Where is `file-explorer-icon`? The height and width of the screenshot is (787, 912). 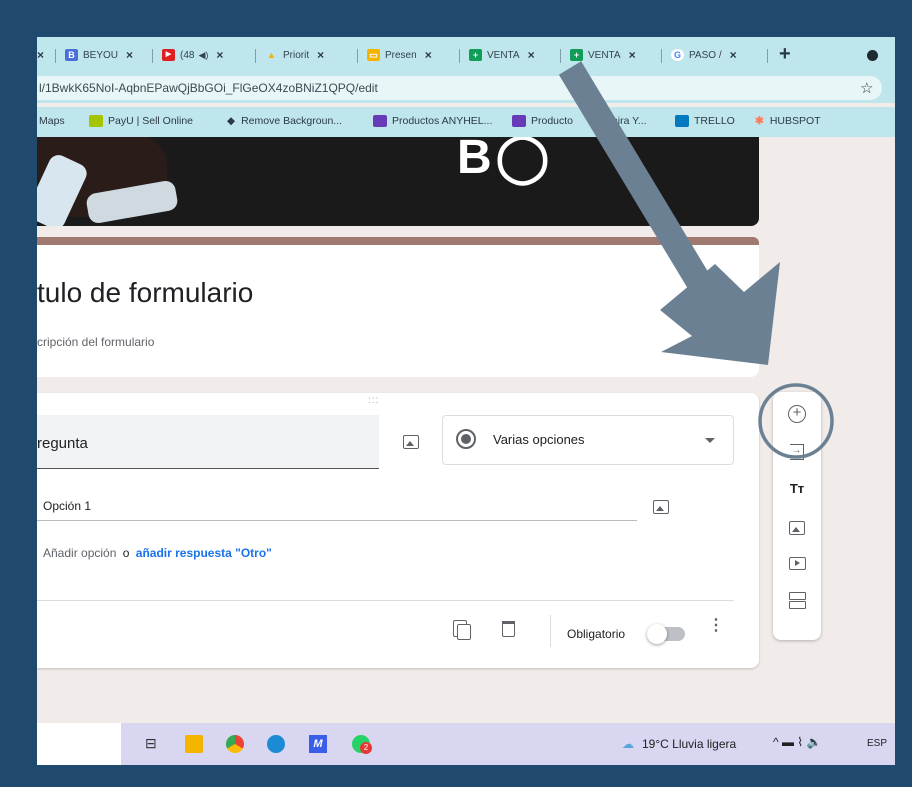
file-explorer-icon is located at coordinates (194, 744).